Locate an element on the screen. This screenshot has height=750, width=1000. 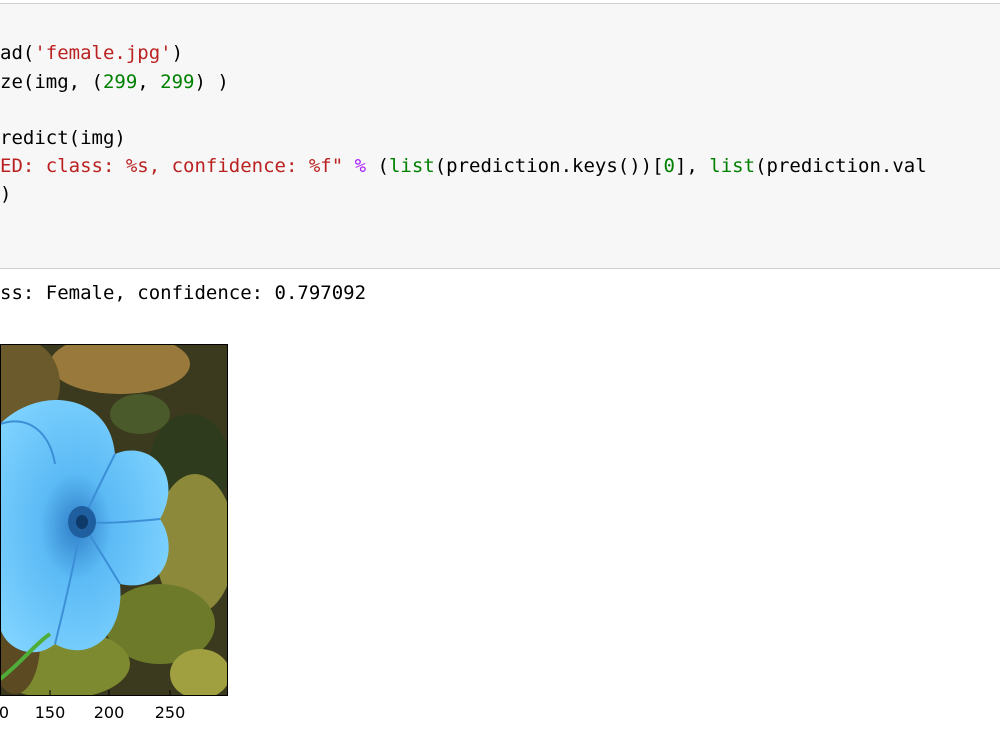
code-line: ze(img, (299, 299) ) is located at coordinates (114, 82).